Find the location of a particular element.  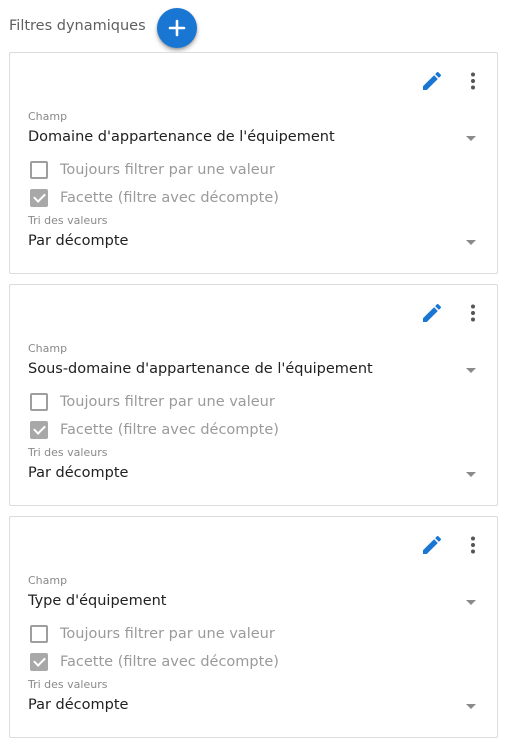

champ-select: Type d'équipement is located at coordinates (252, 601).